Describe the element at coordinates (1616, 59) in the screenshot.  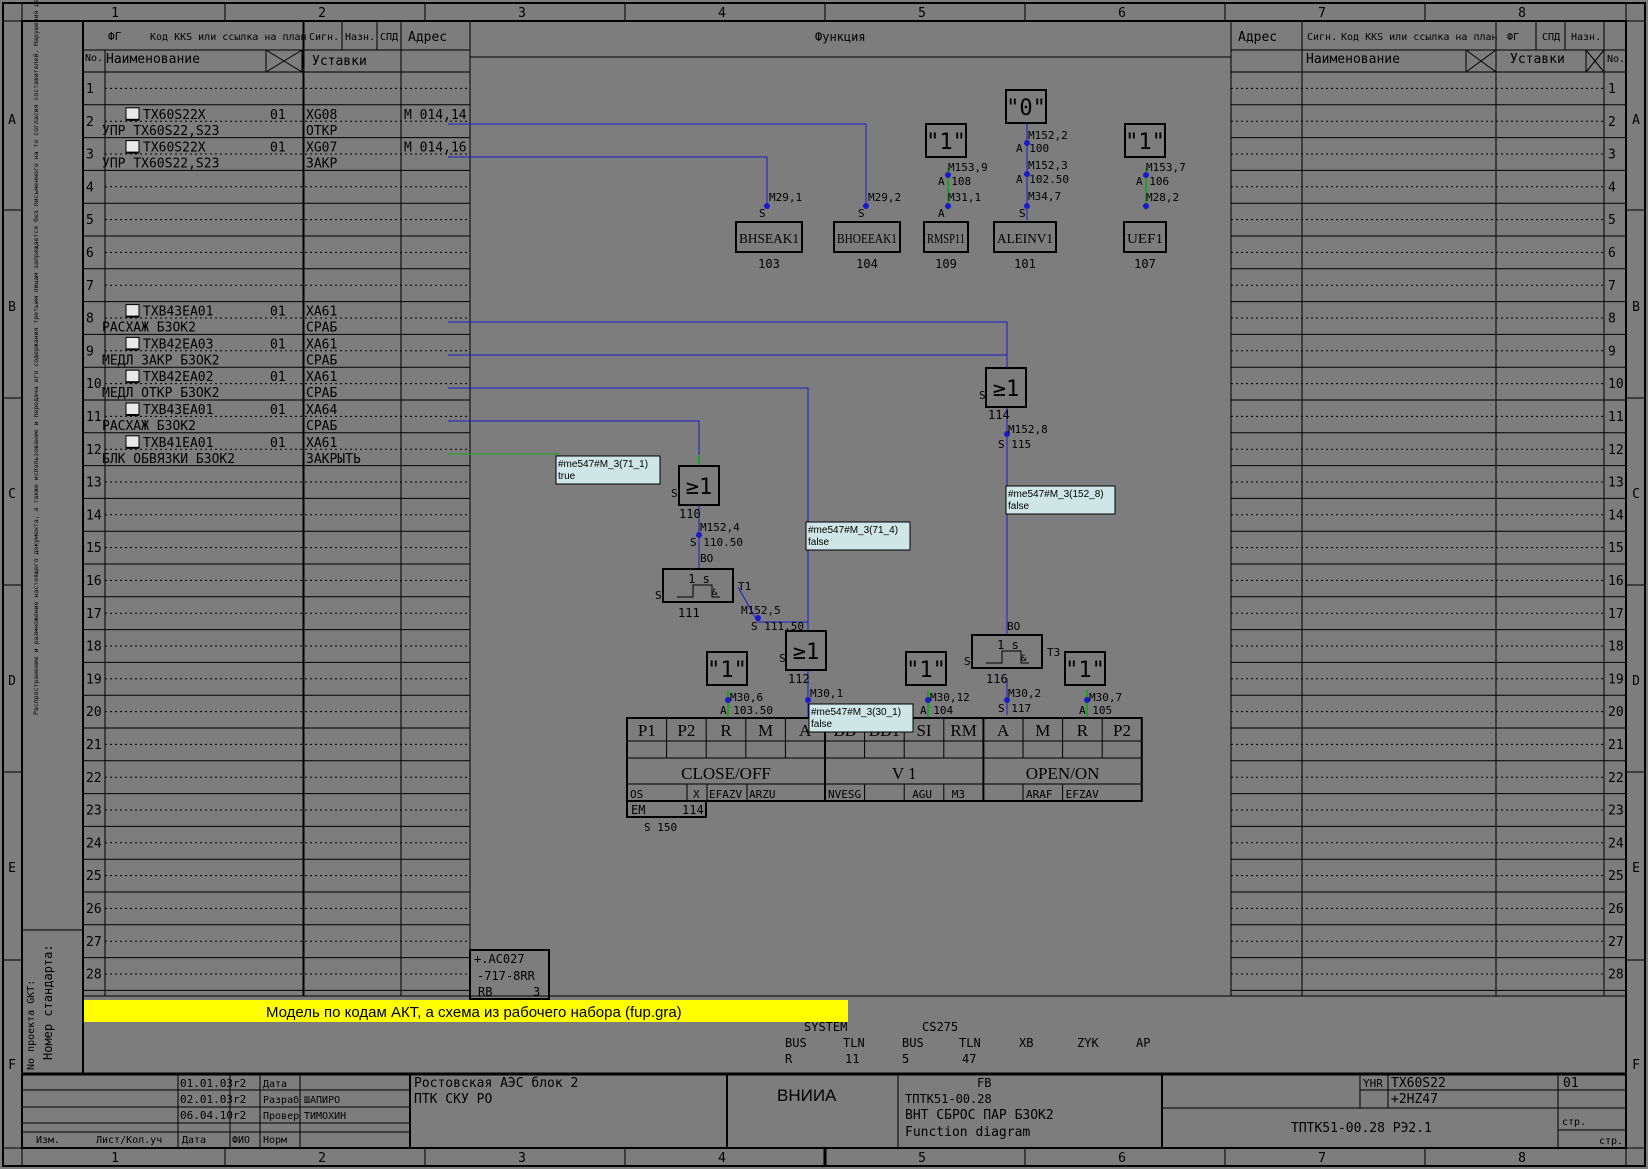
I see `hdr-r-no: No.` at that location.